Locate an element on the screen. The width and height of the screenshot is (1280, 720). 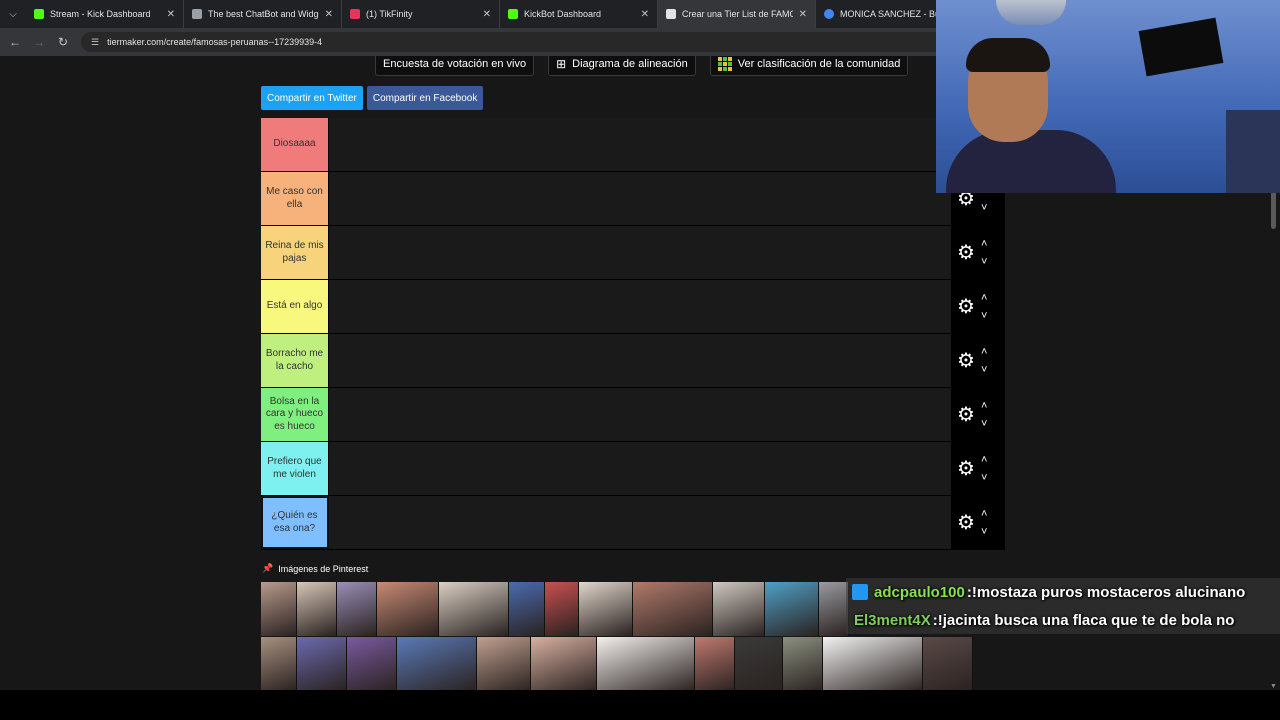
scroll-down-arrow-icon: ▼ is located at coordinates (1273, 686).